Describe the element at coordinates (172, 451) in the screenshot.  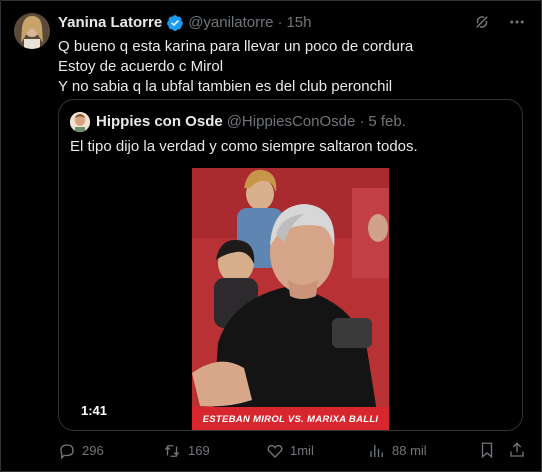
I see `retweet-icon` at that location.